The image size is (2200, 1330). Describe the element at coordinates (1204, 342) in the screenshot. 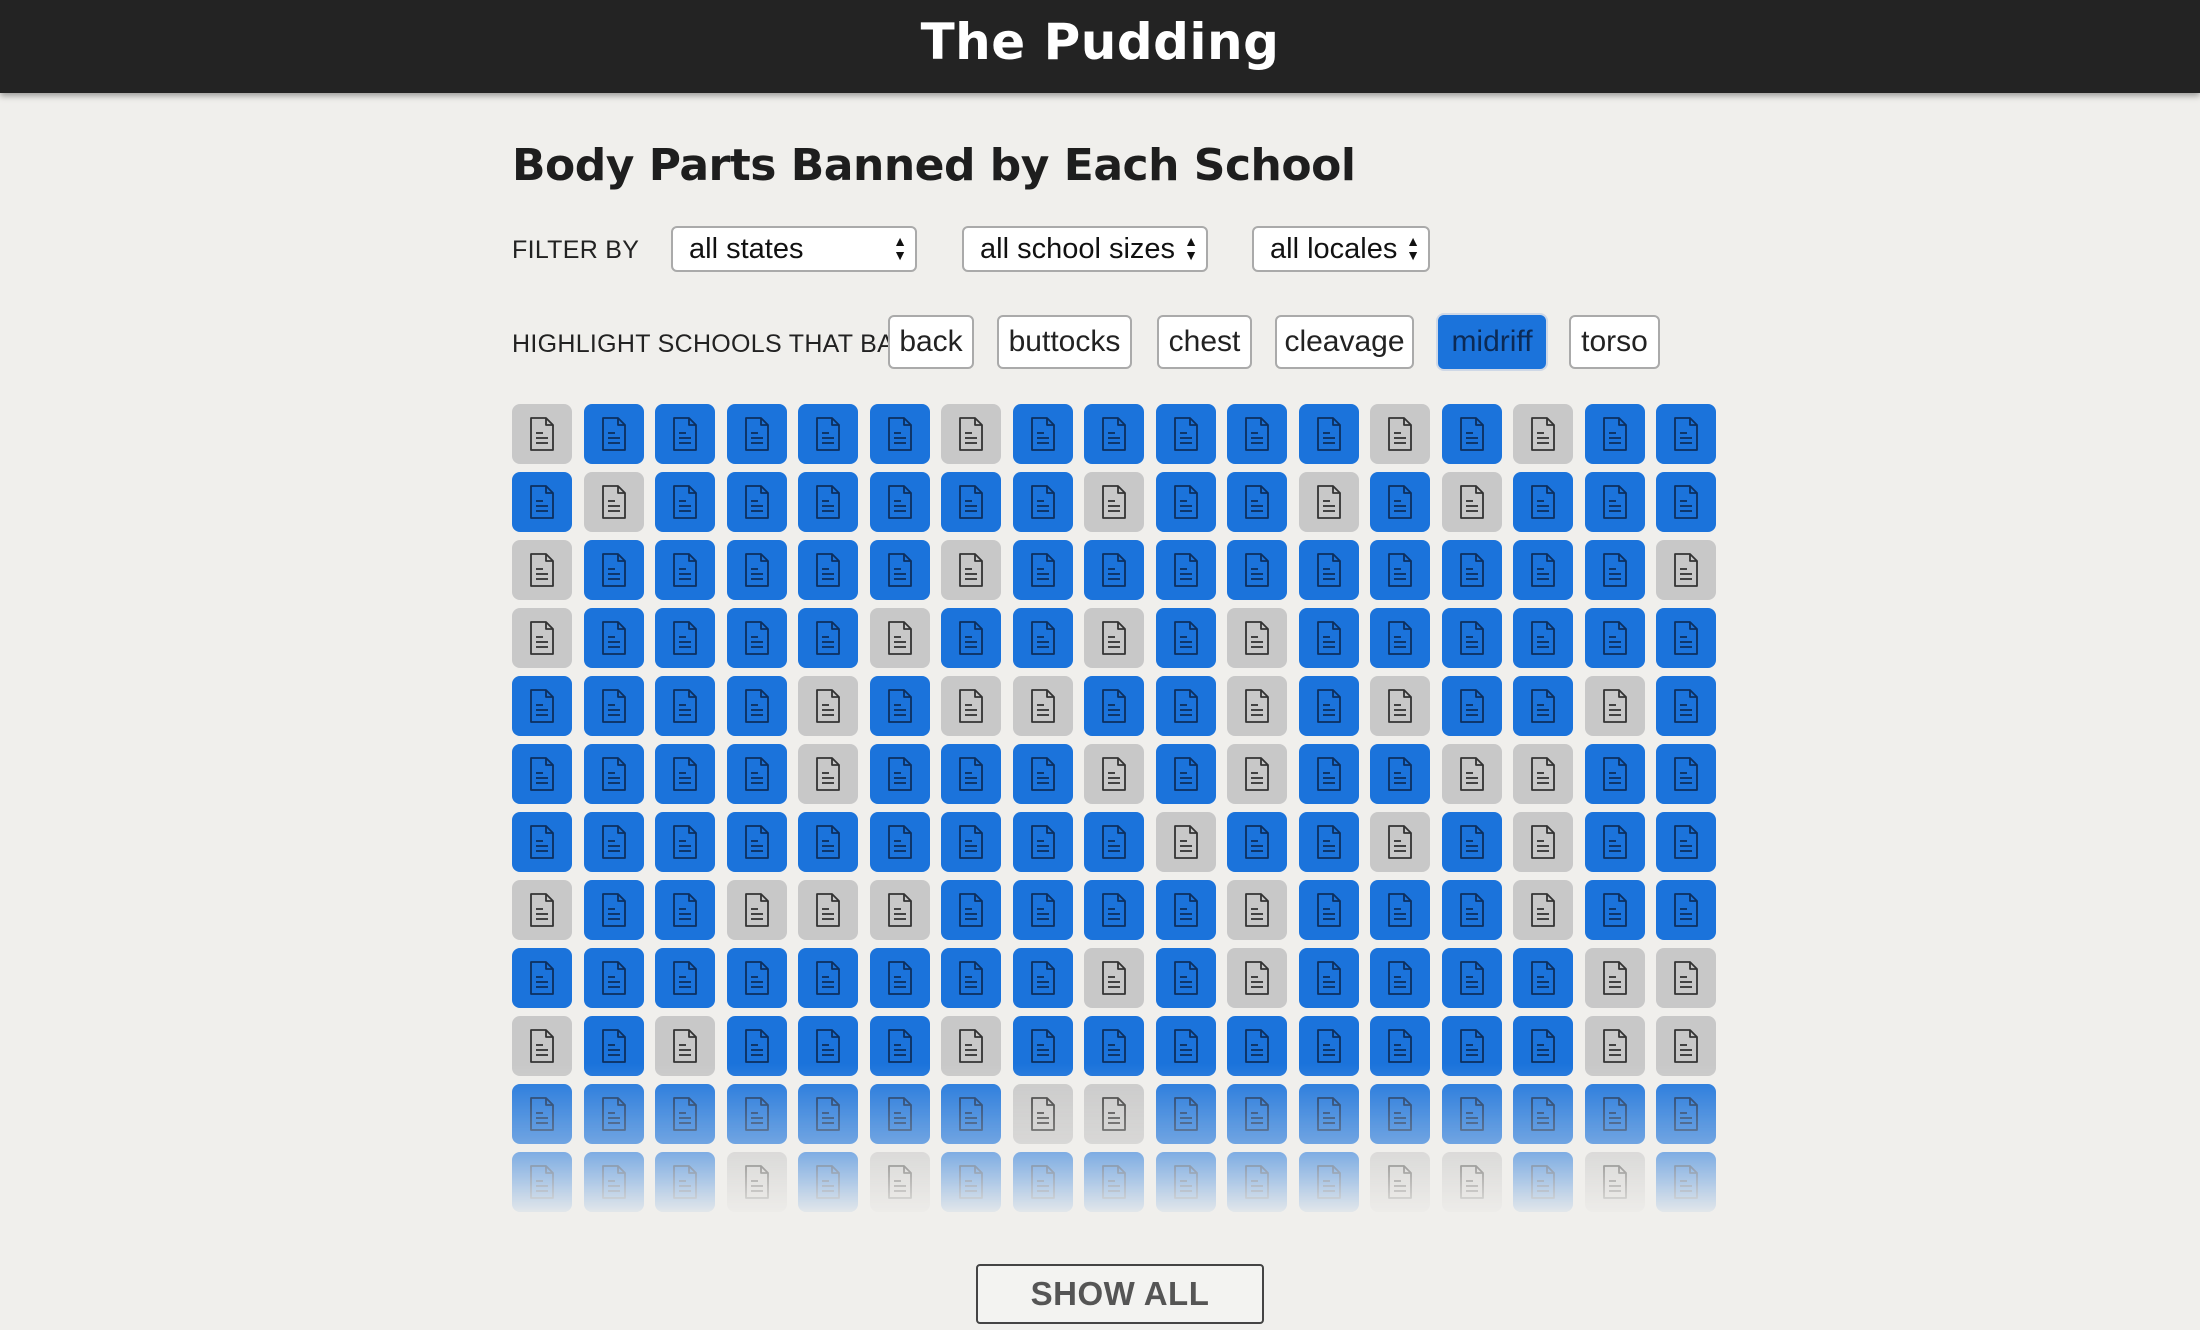

I see `highlight-chip-chest: chest` at that location.